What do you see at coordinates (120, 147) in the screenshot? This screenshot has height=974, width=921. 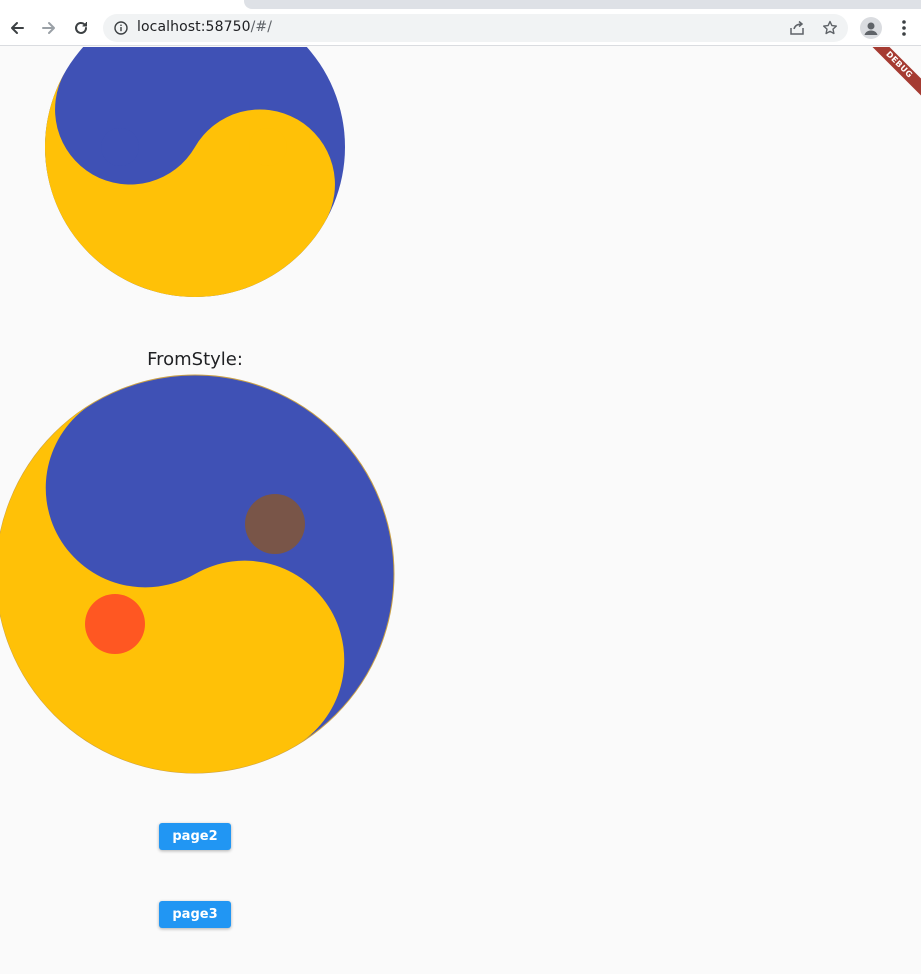 I see `taiji-top-yin-dot` at bounding box center [120, 147].